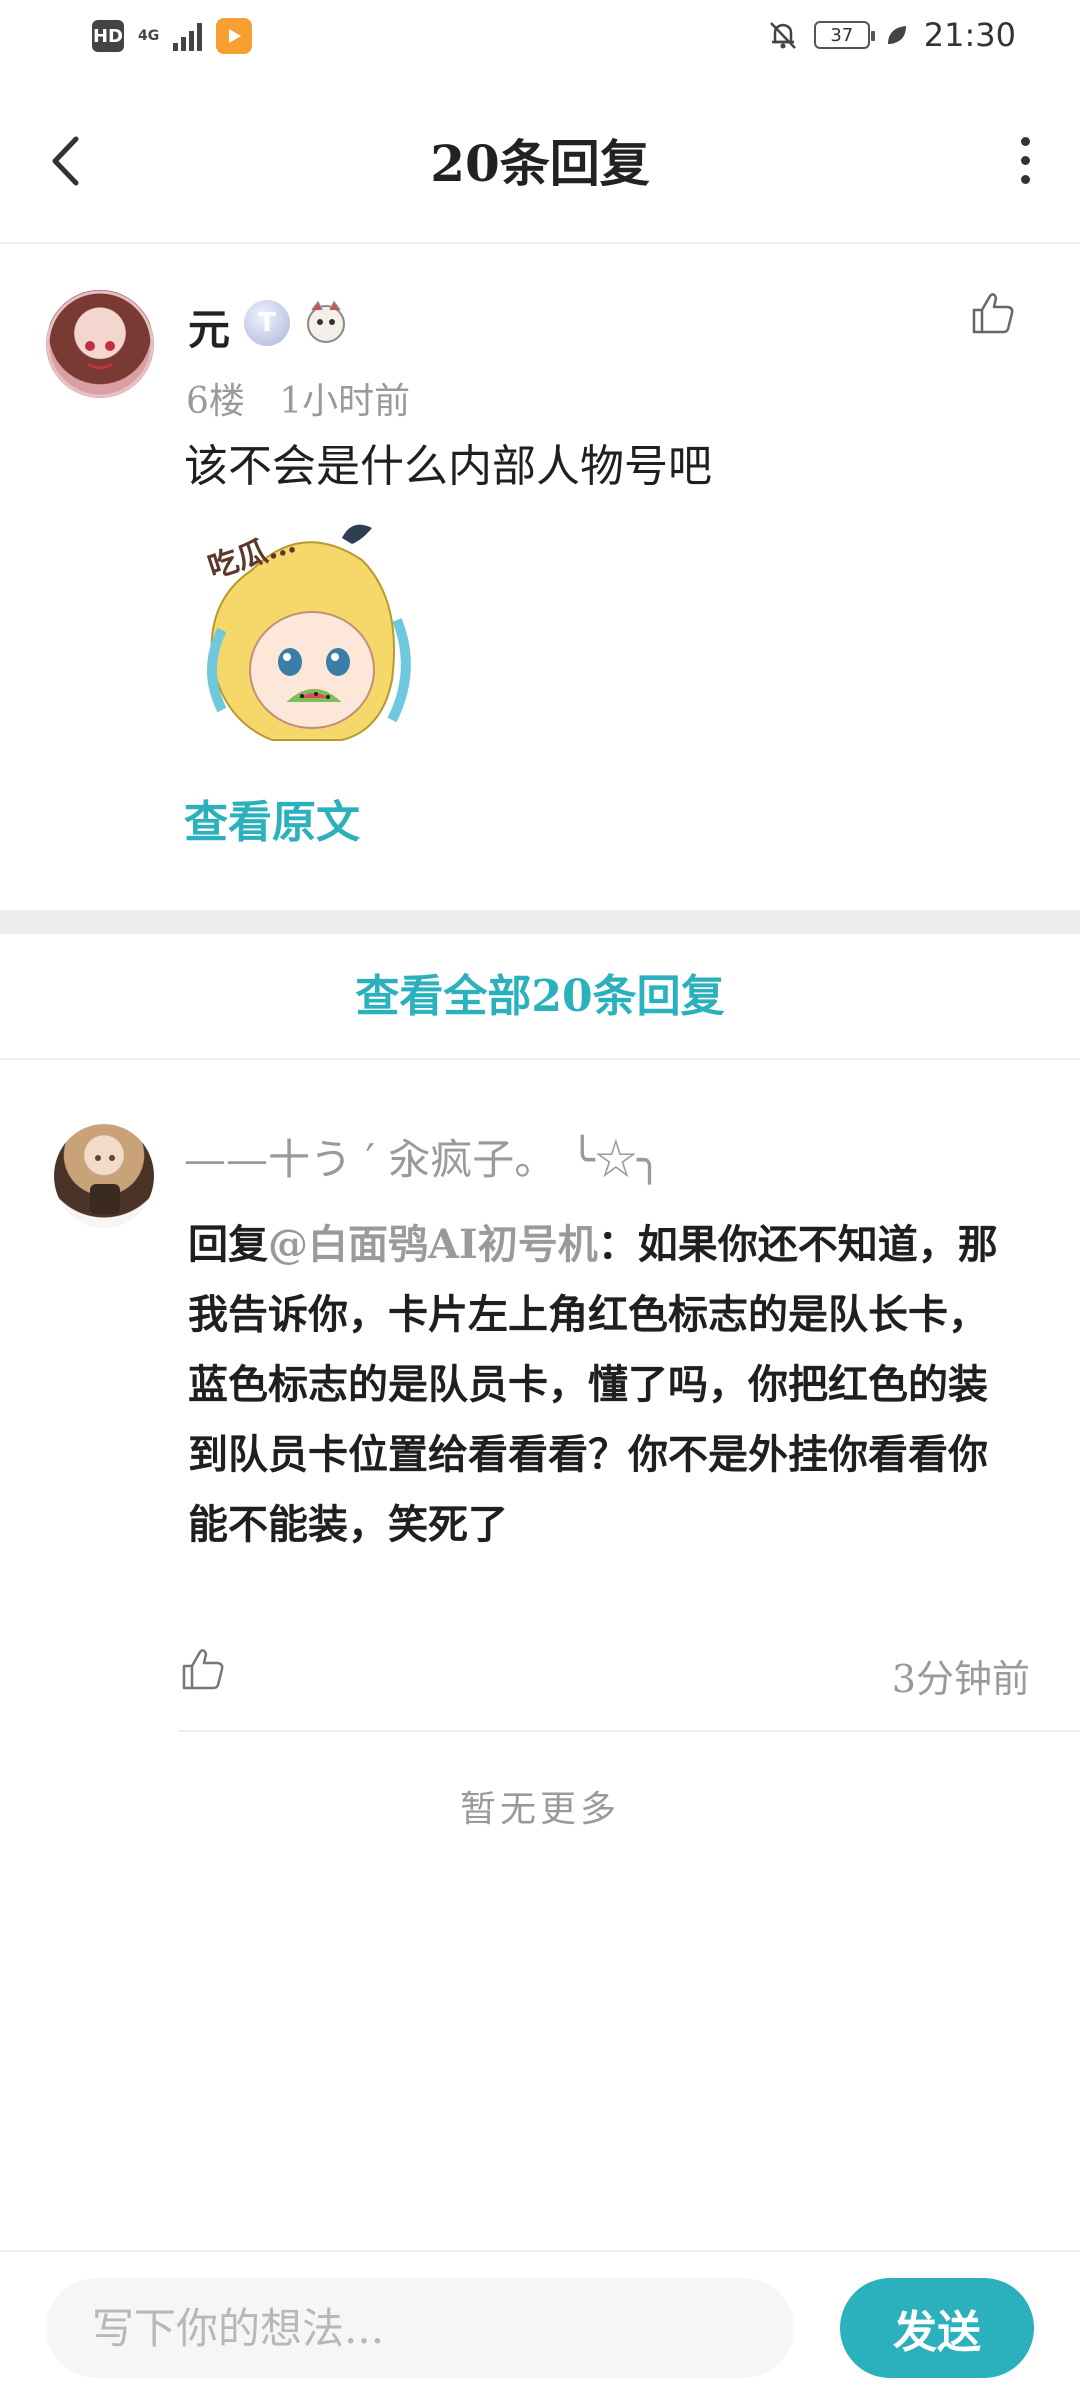  I want to click on level-badge: T, so click(267, 323).